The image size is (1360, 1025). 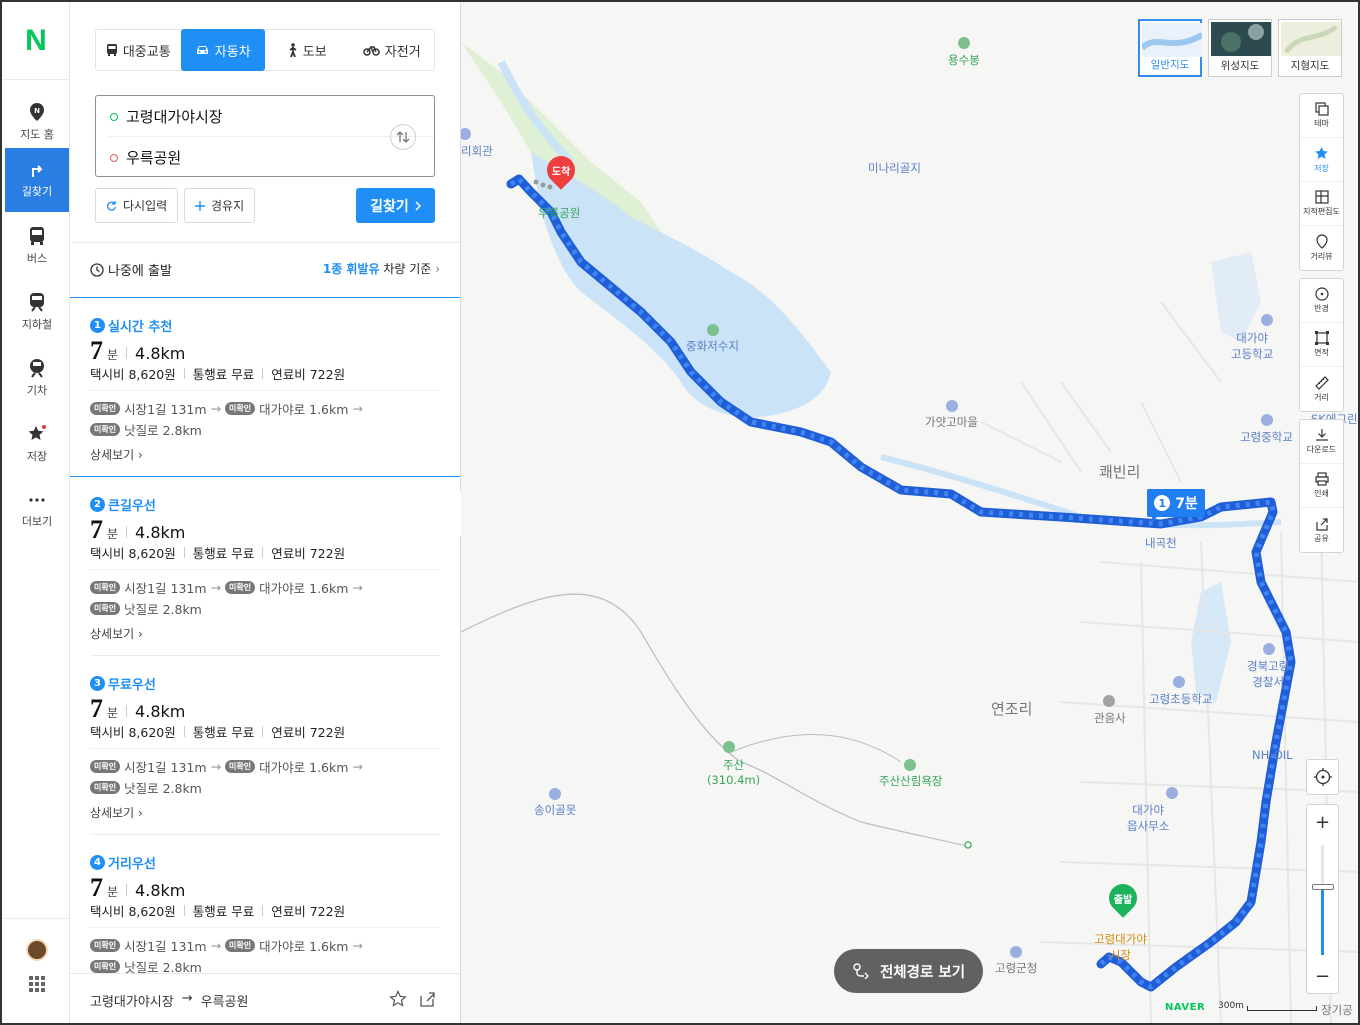 I want to click on more-icon, so click(x=37, y=500).